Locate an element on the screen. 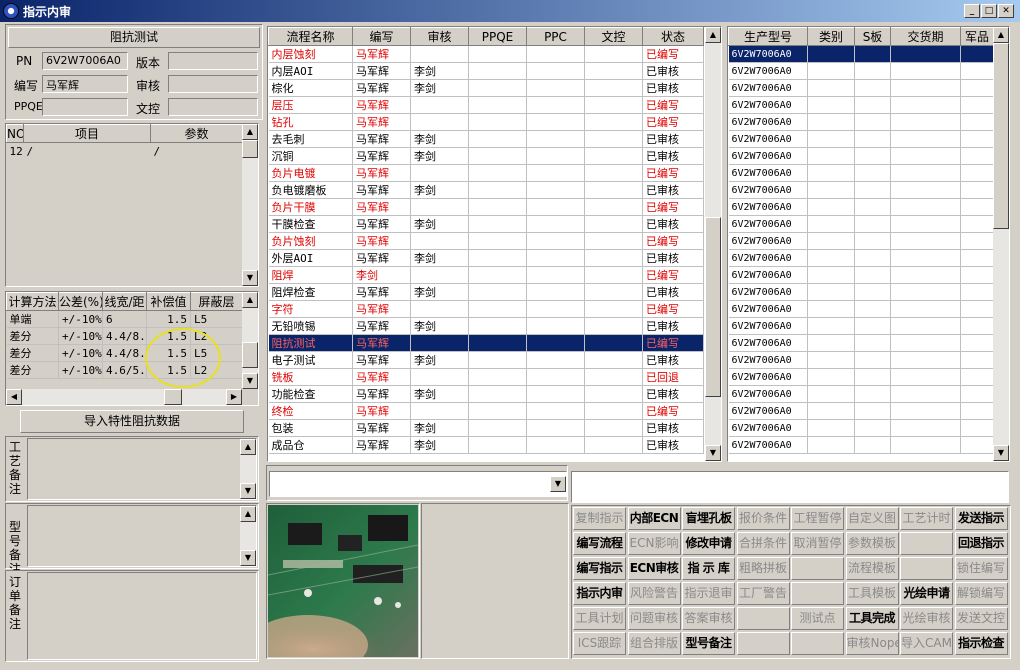  process-note-field: ▲ ▼ is located at coordinates (142, 469).